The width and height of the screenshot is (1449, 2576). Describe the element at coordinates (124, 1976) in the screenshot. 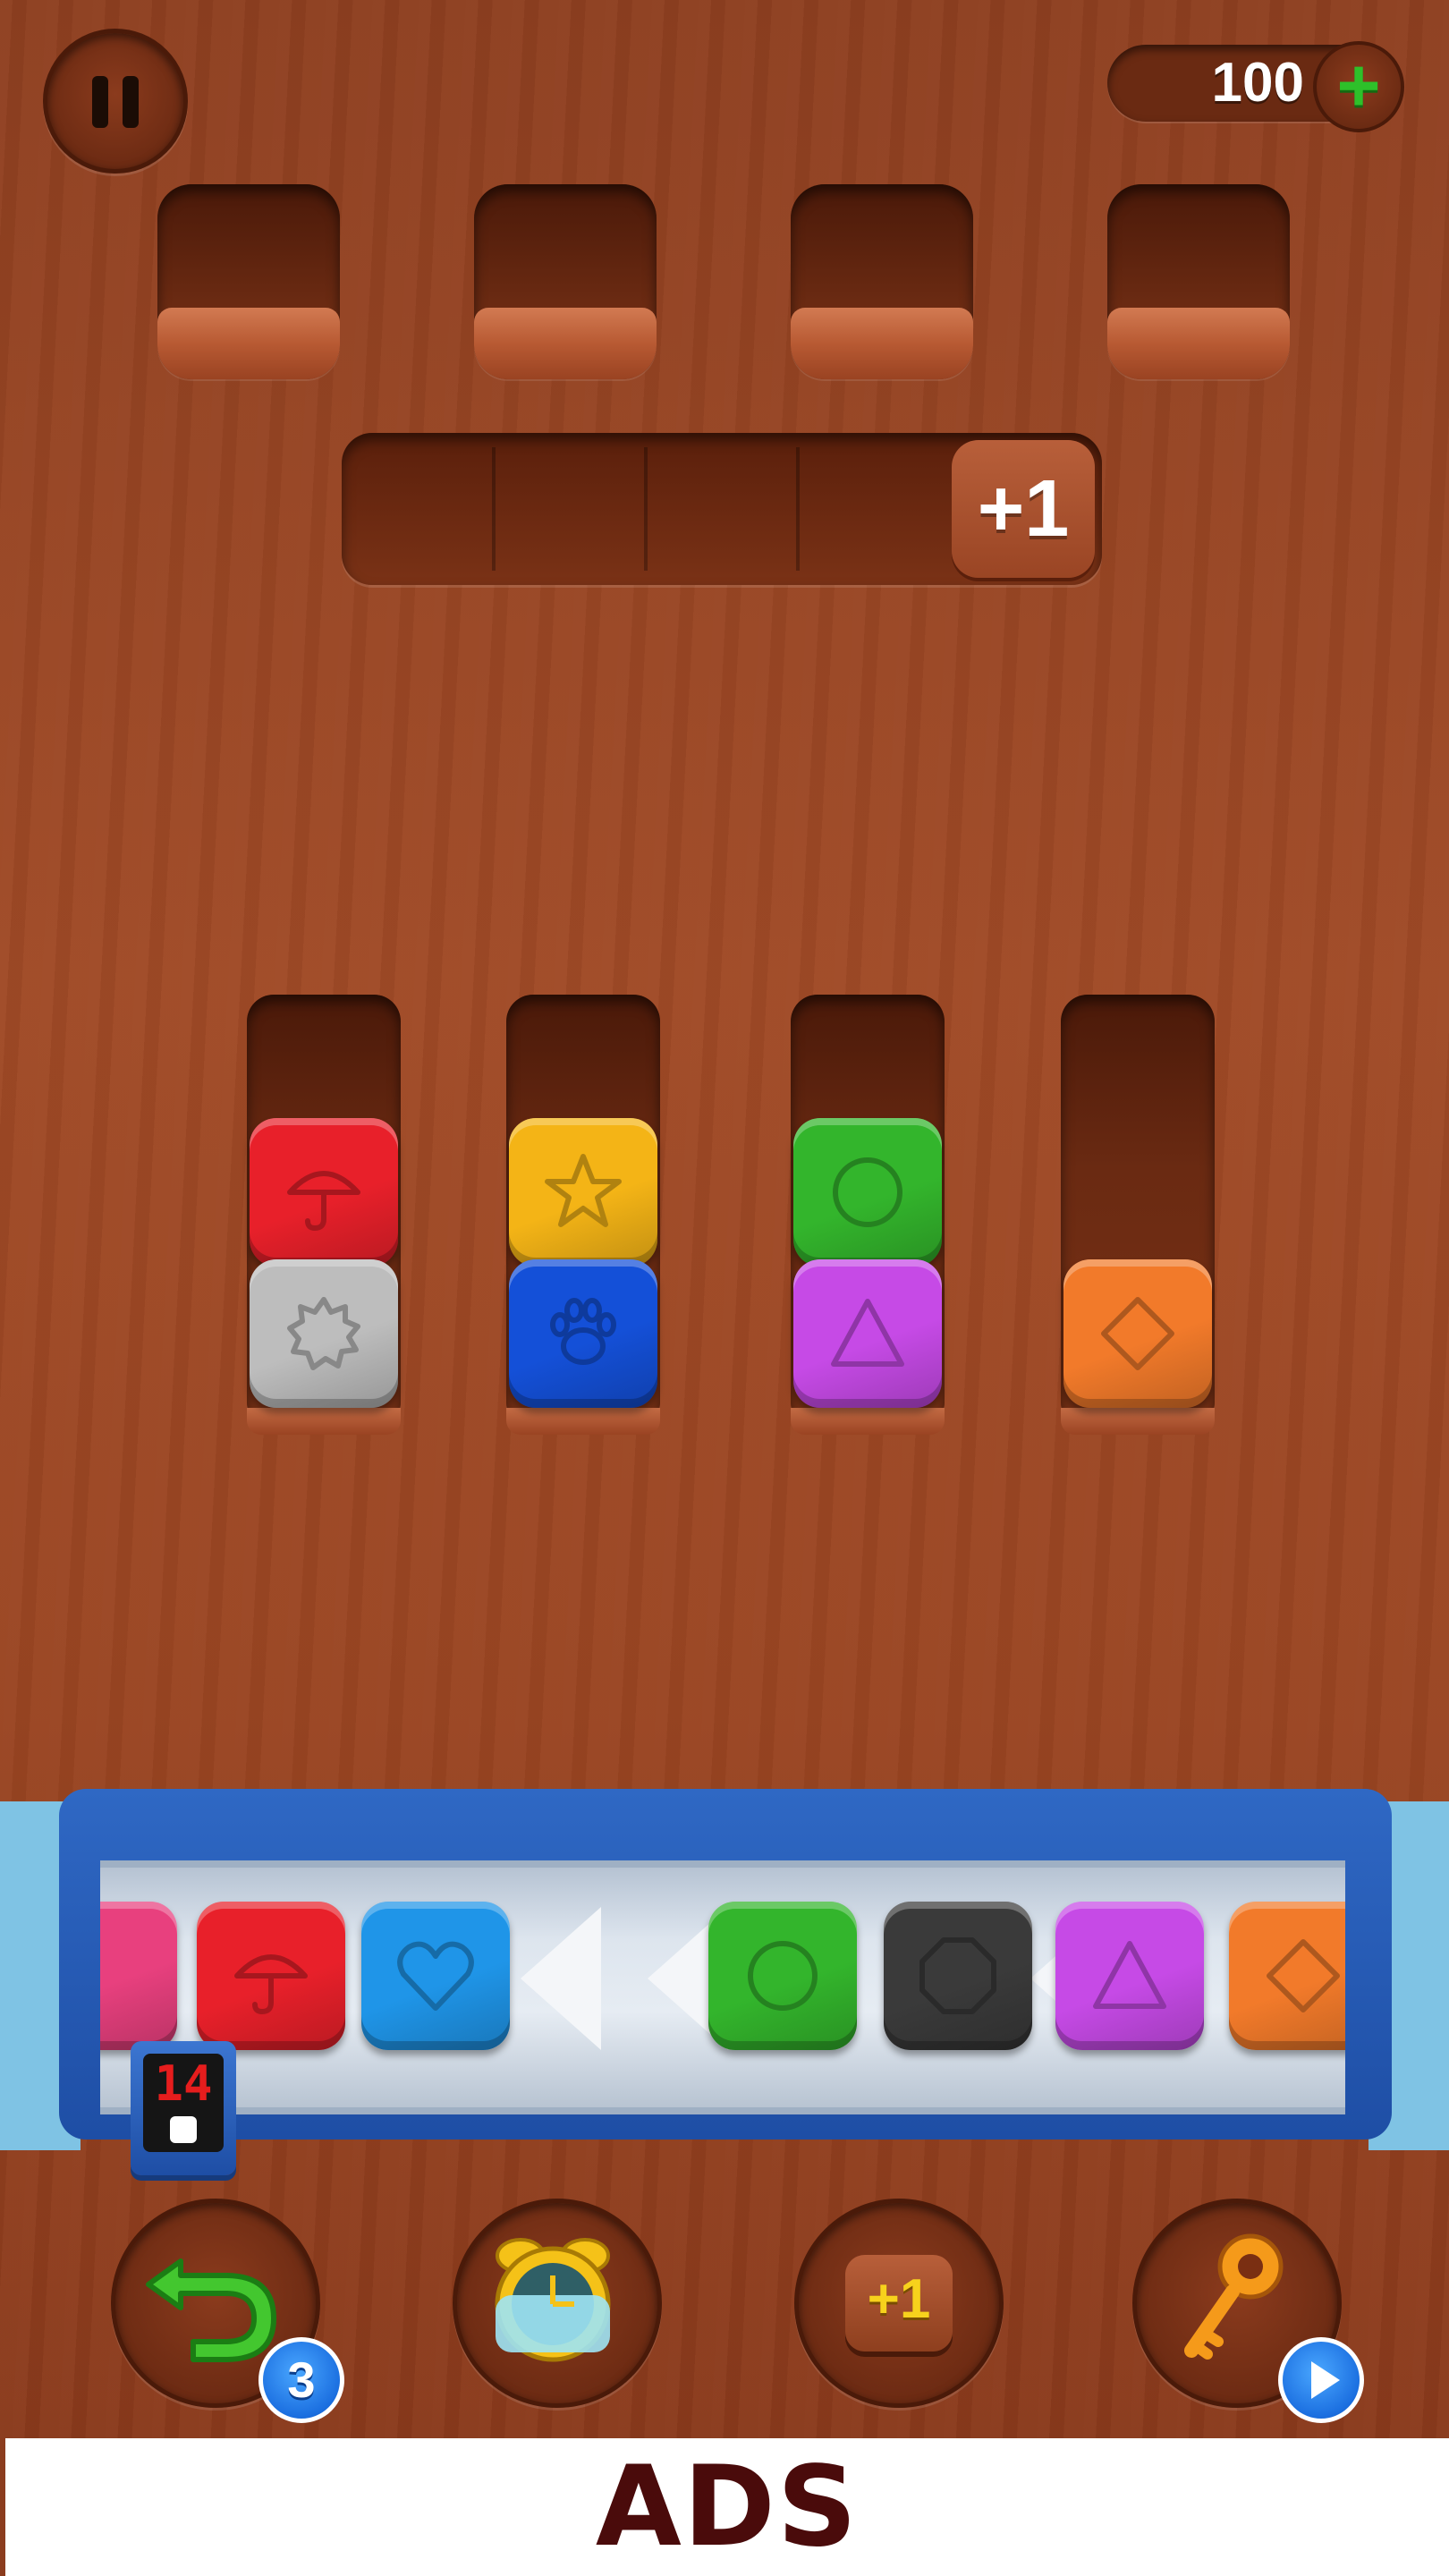

I see `partial-icon` at that location.